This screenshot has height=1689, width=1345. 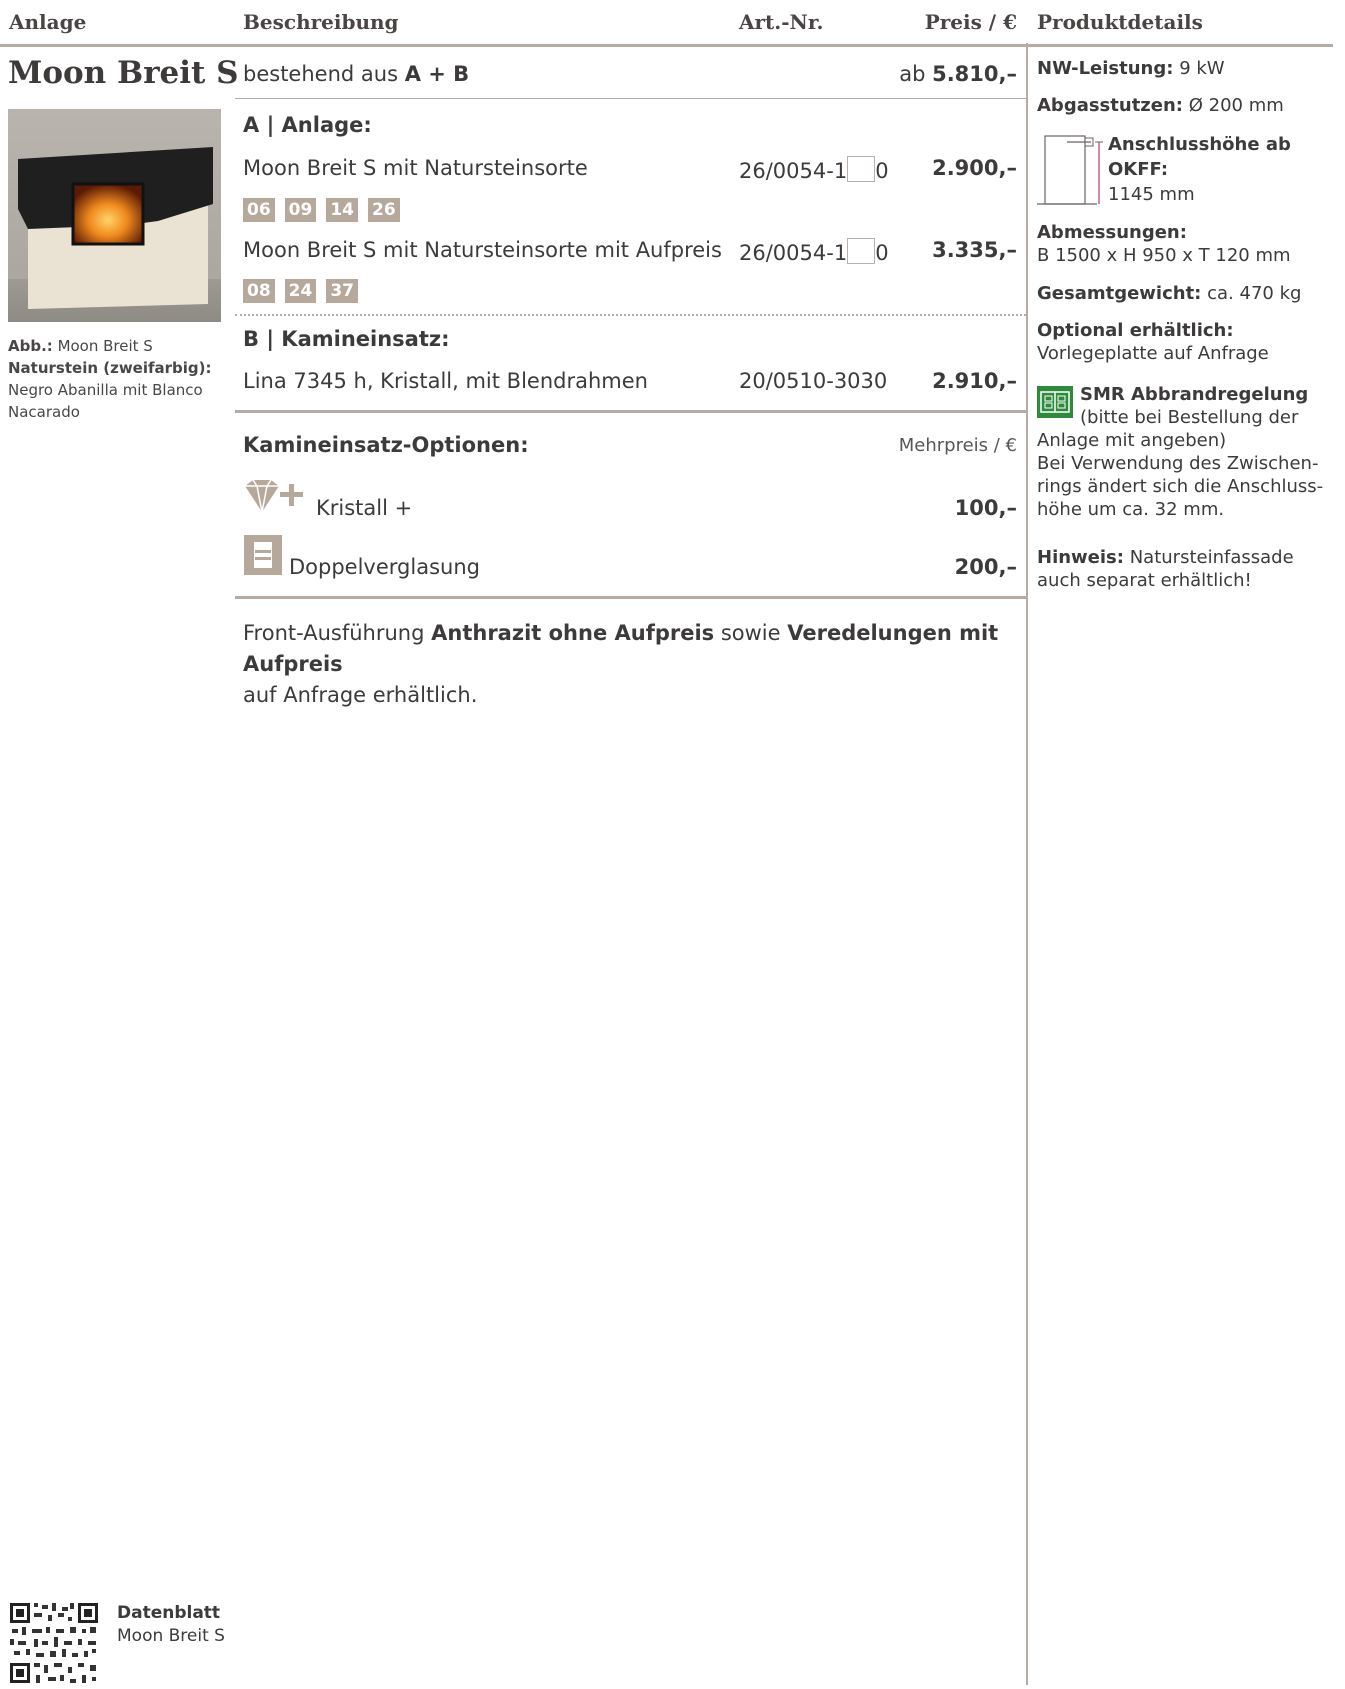 I want to click on item-b-desc: Lina 7345 h, Kristall, mit Blendrahmen, so click(x=445, y=381).